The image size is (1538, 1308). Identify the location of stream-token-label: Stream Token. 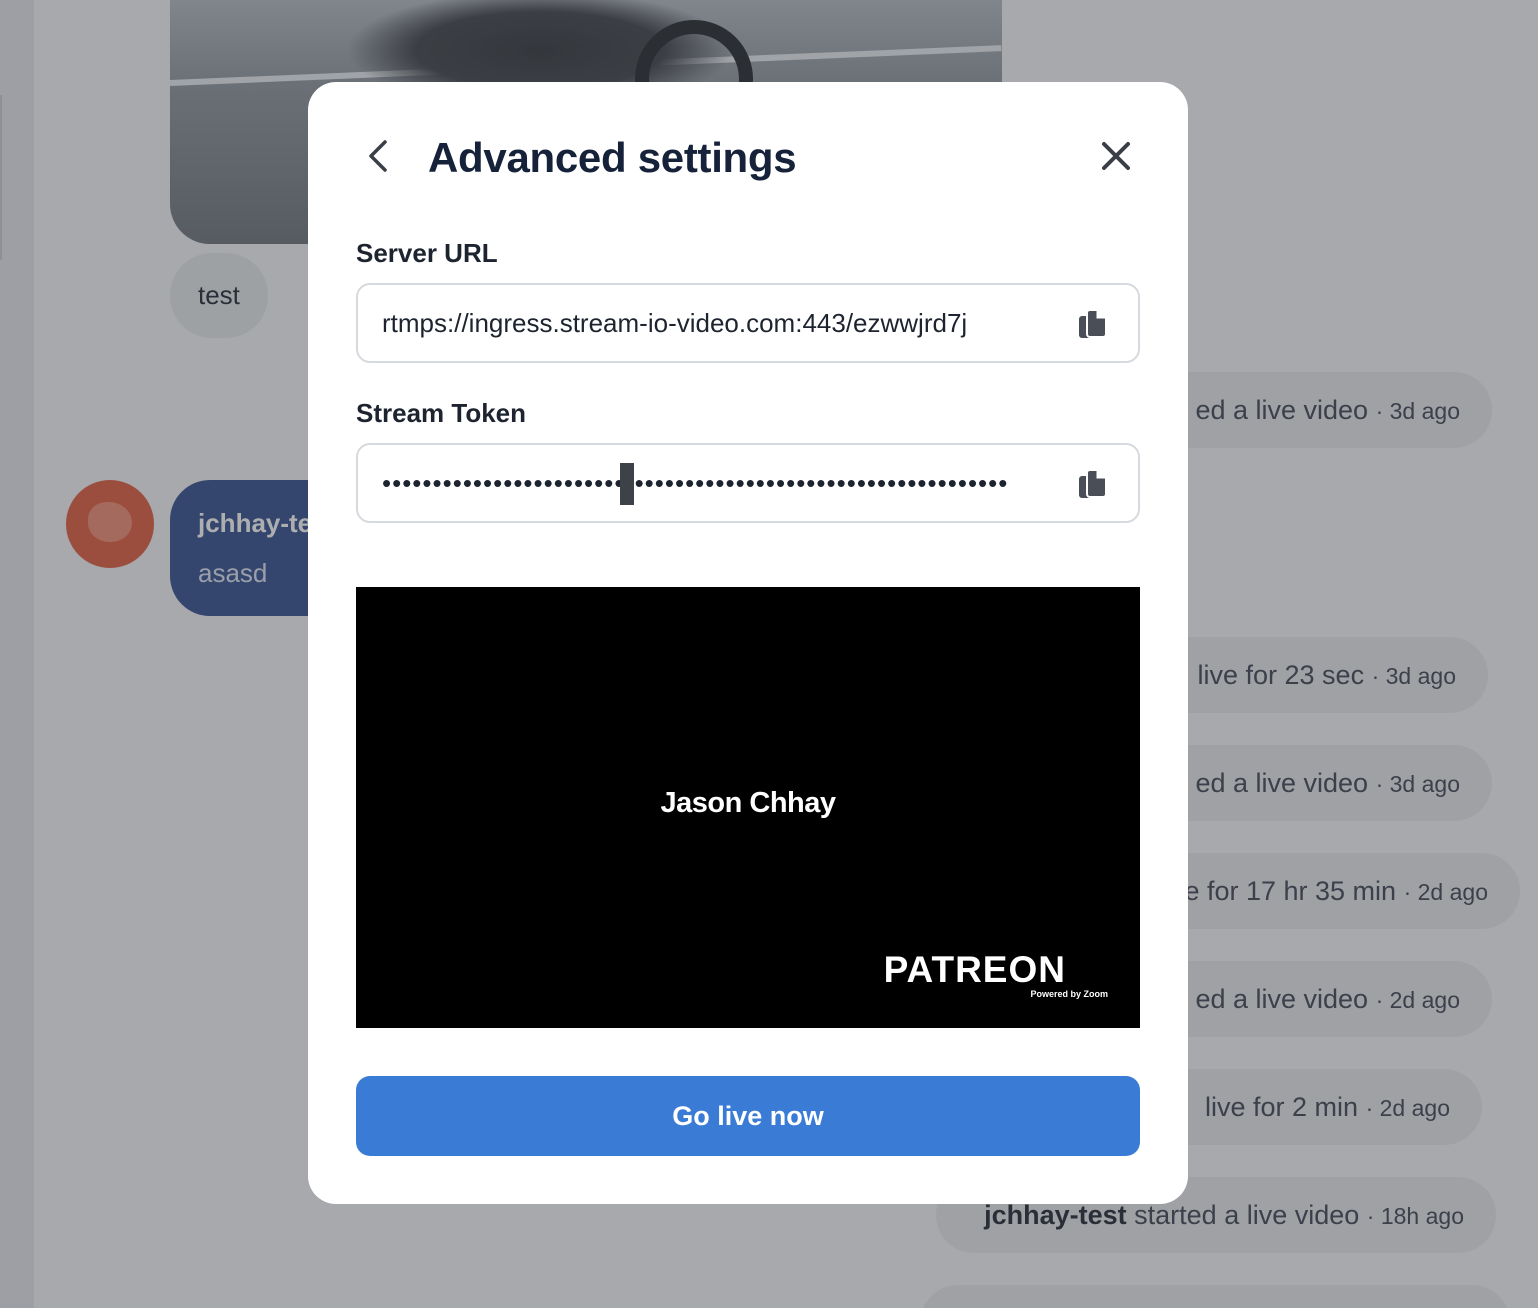
(441, 413).